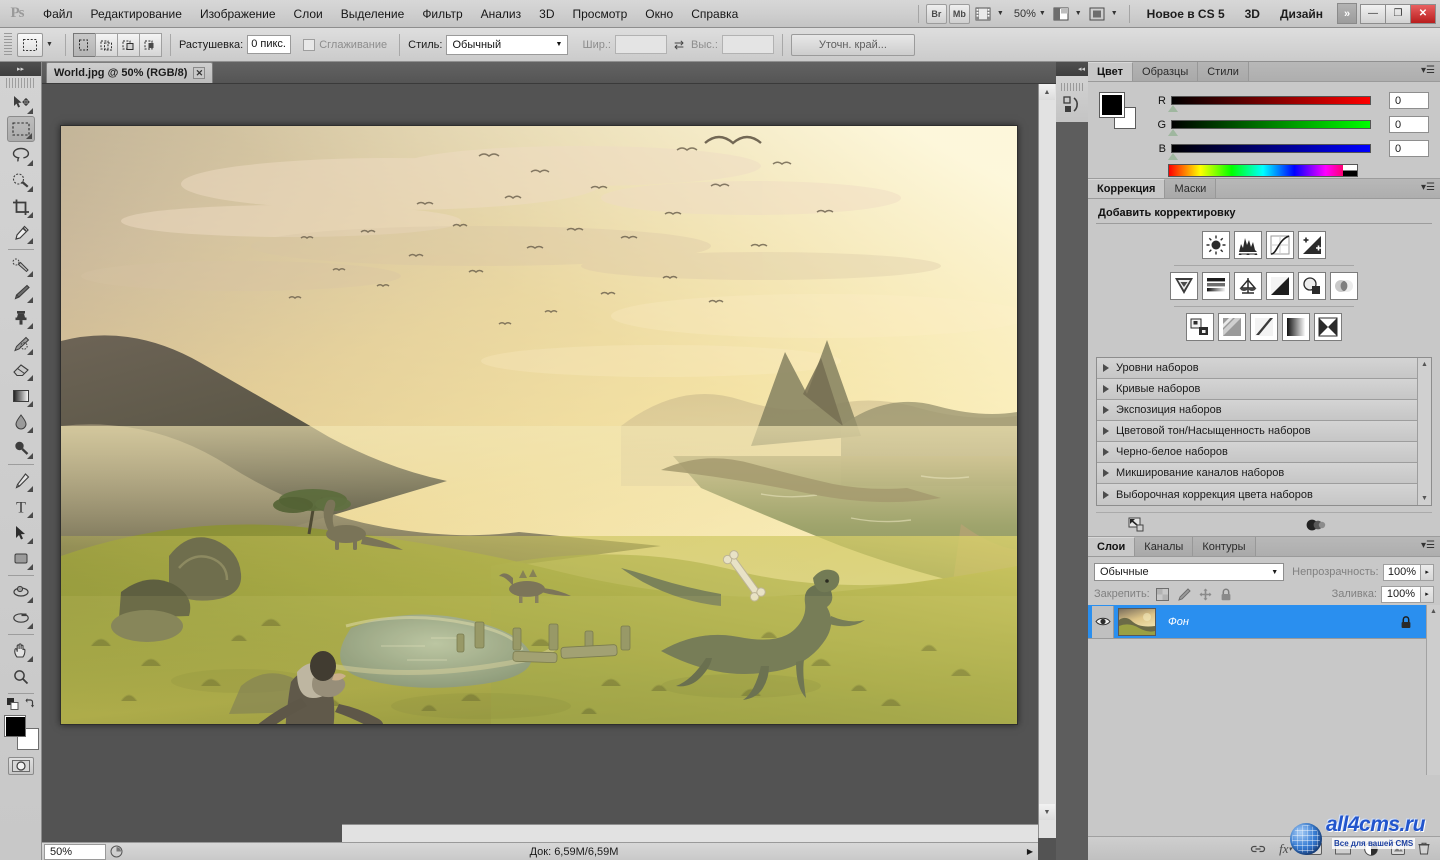 The width and height of the screenshot is (1440, 860). What do you see at coordinates (1166, 71) in the screenshot?
I see `tab-swatches: Образцы` at bounding box center [1166, 71].